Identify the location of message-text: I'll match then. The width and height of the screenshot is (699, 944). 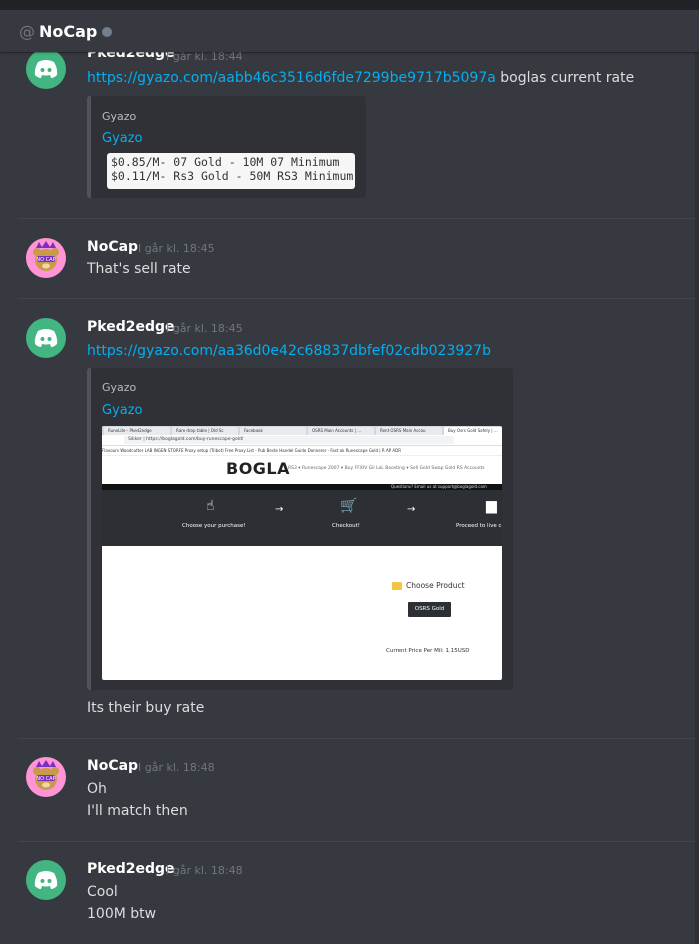
(137, 811).